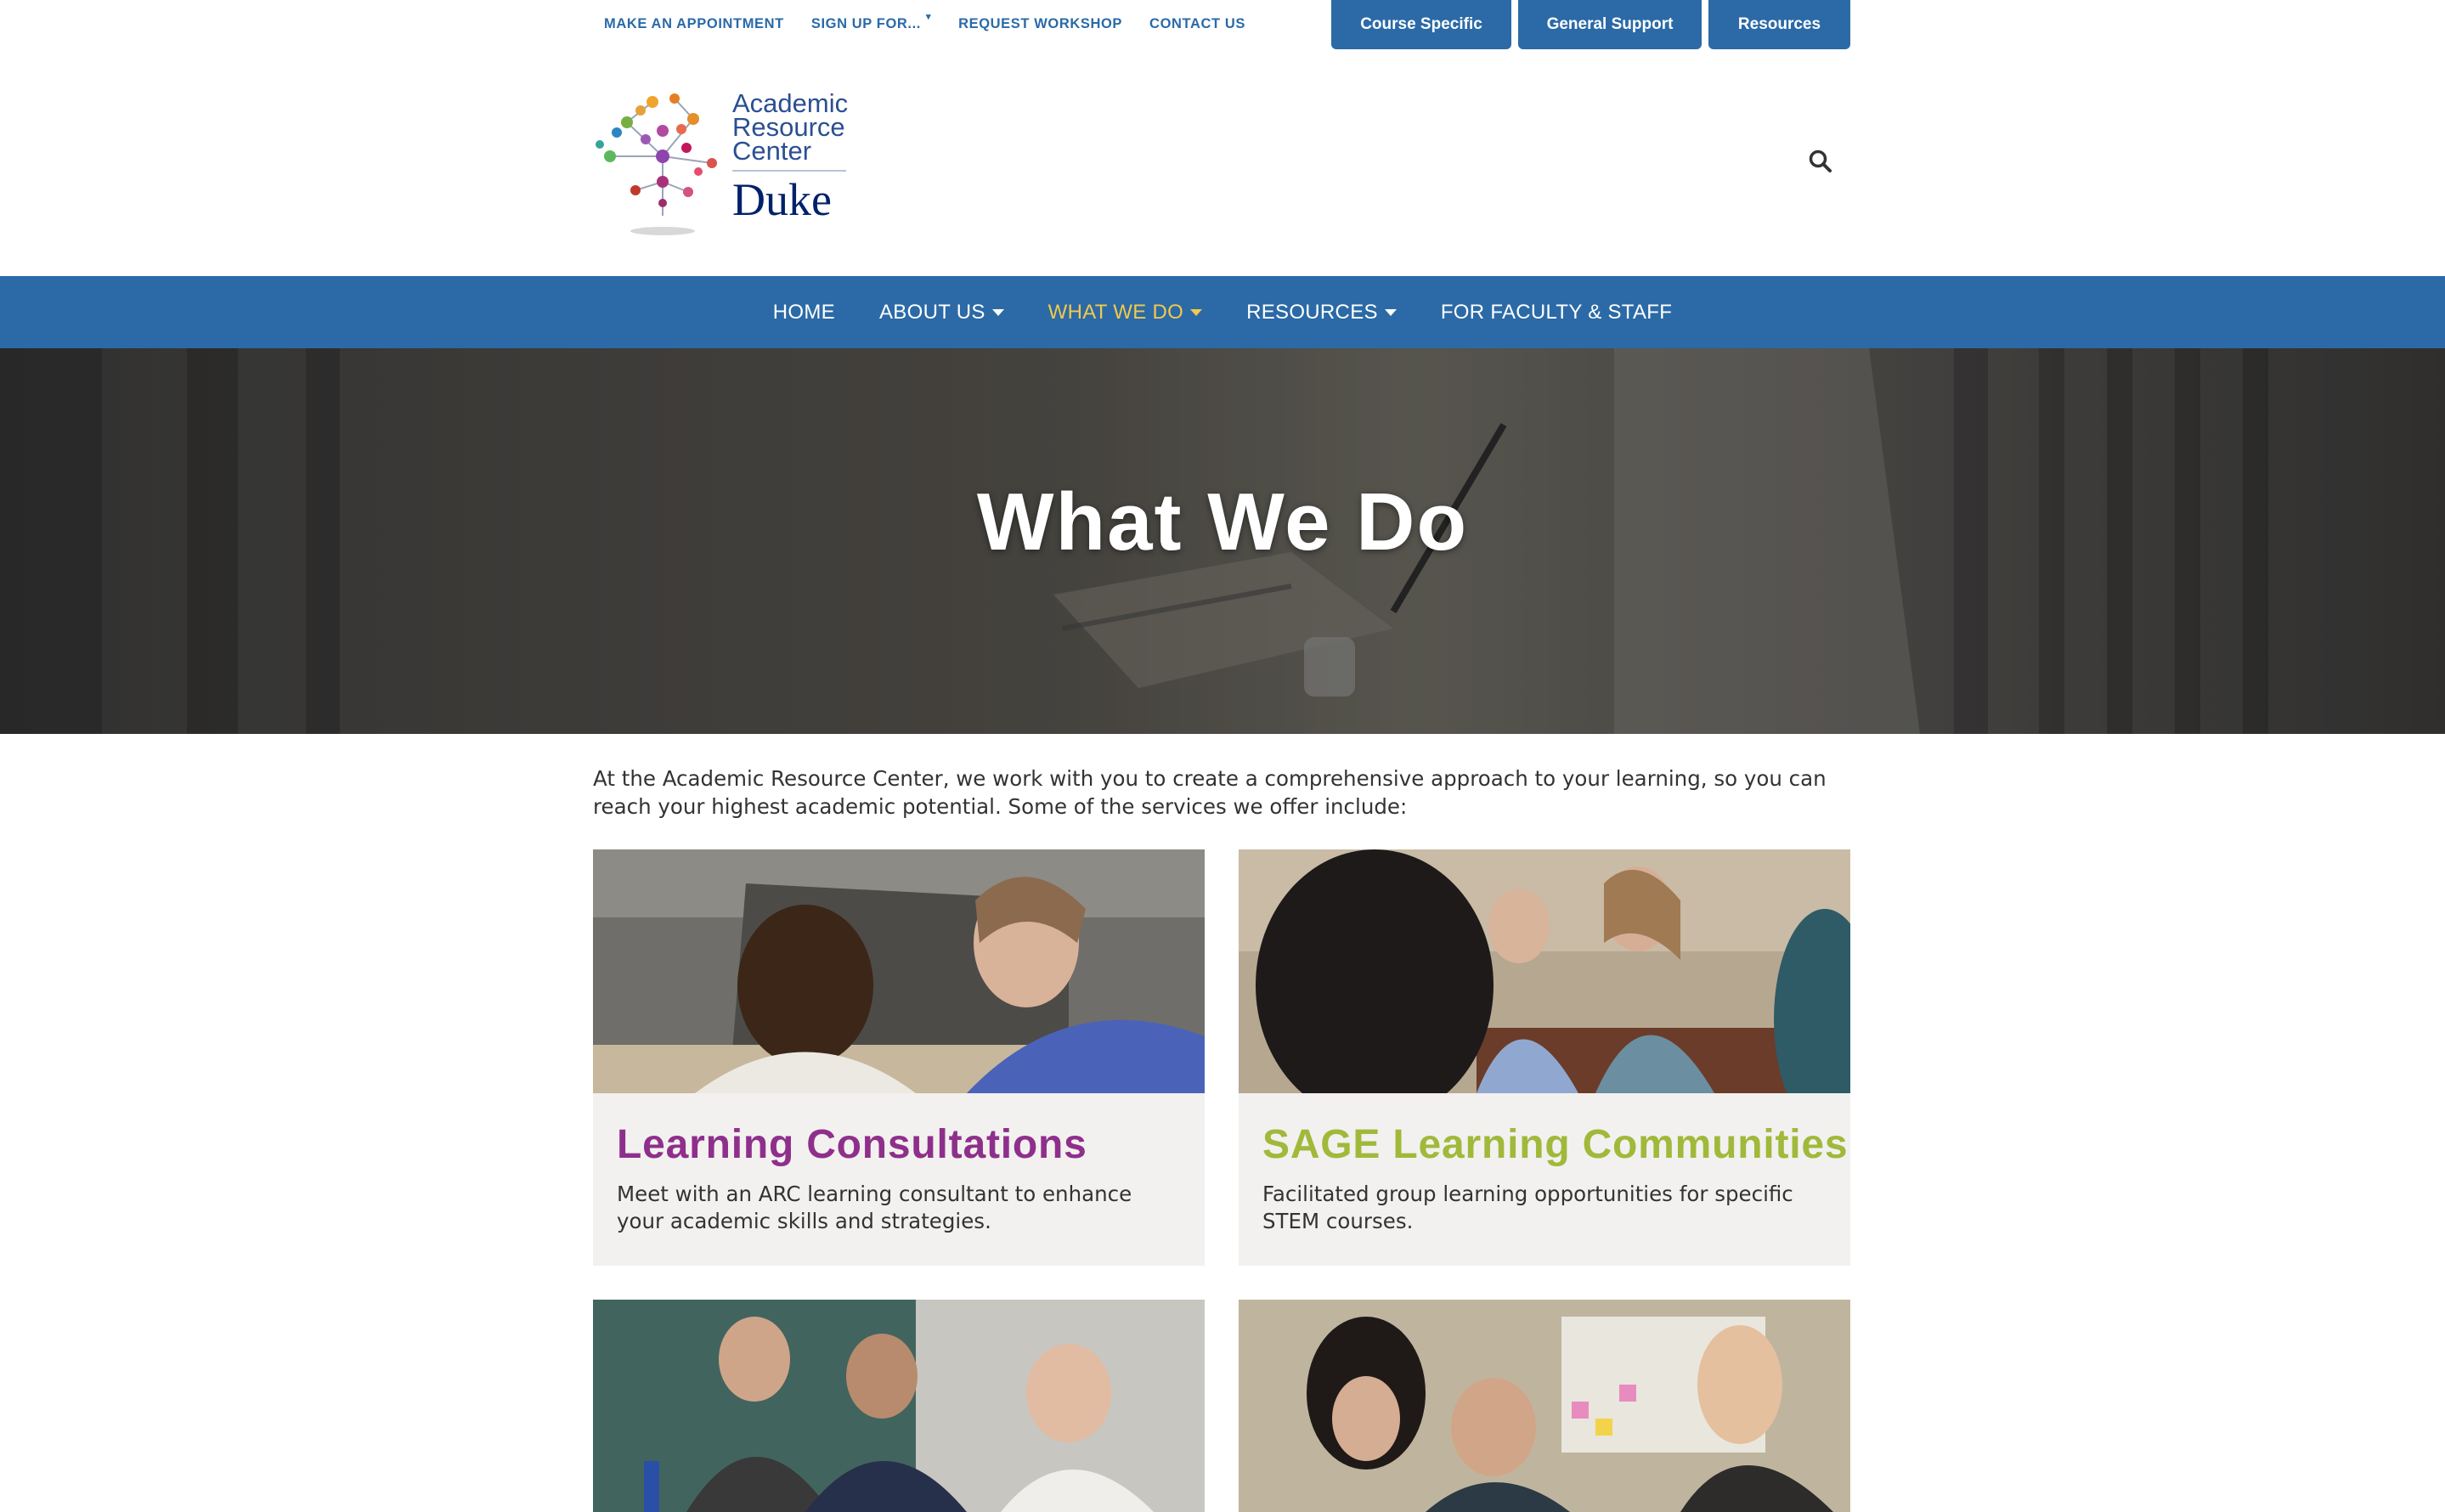  Describe the element at coordinates (789, 171) in the screenshot. I see `logo-divider` at that location.